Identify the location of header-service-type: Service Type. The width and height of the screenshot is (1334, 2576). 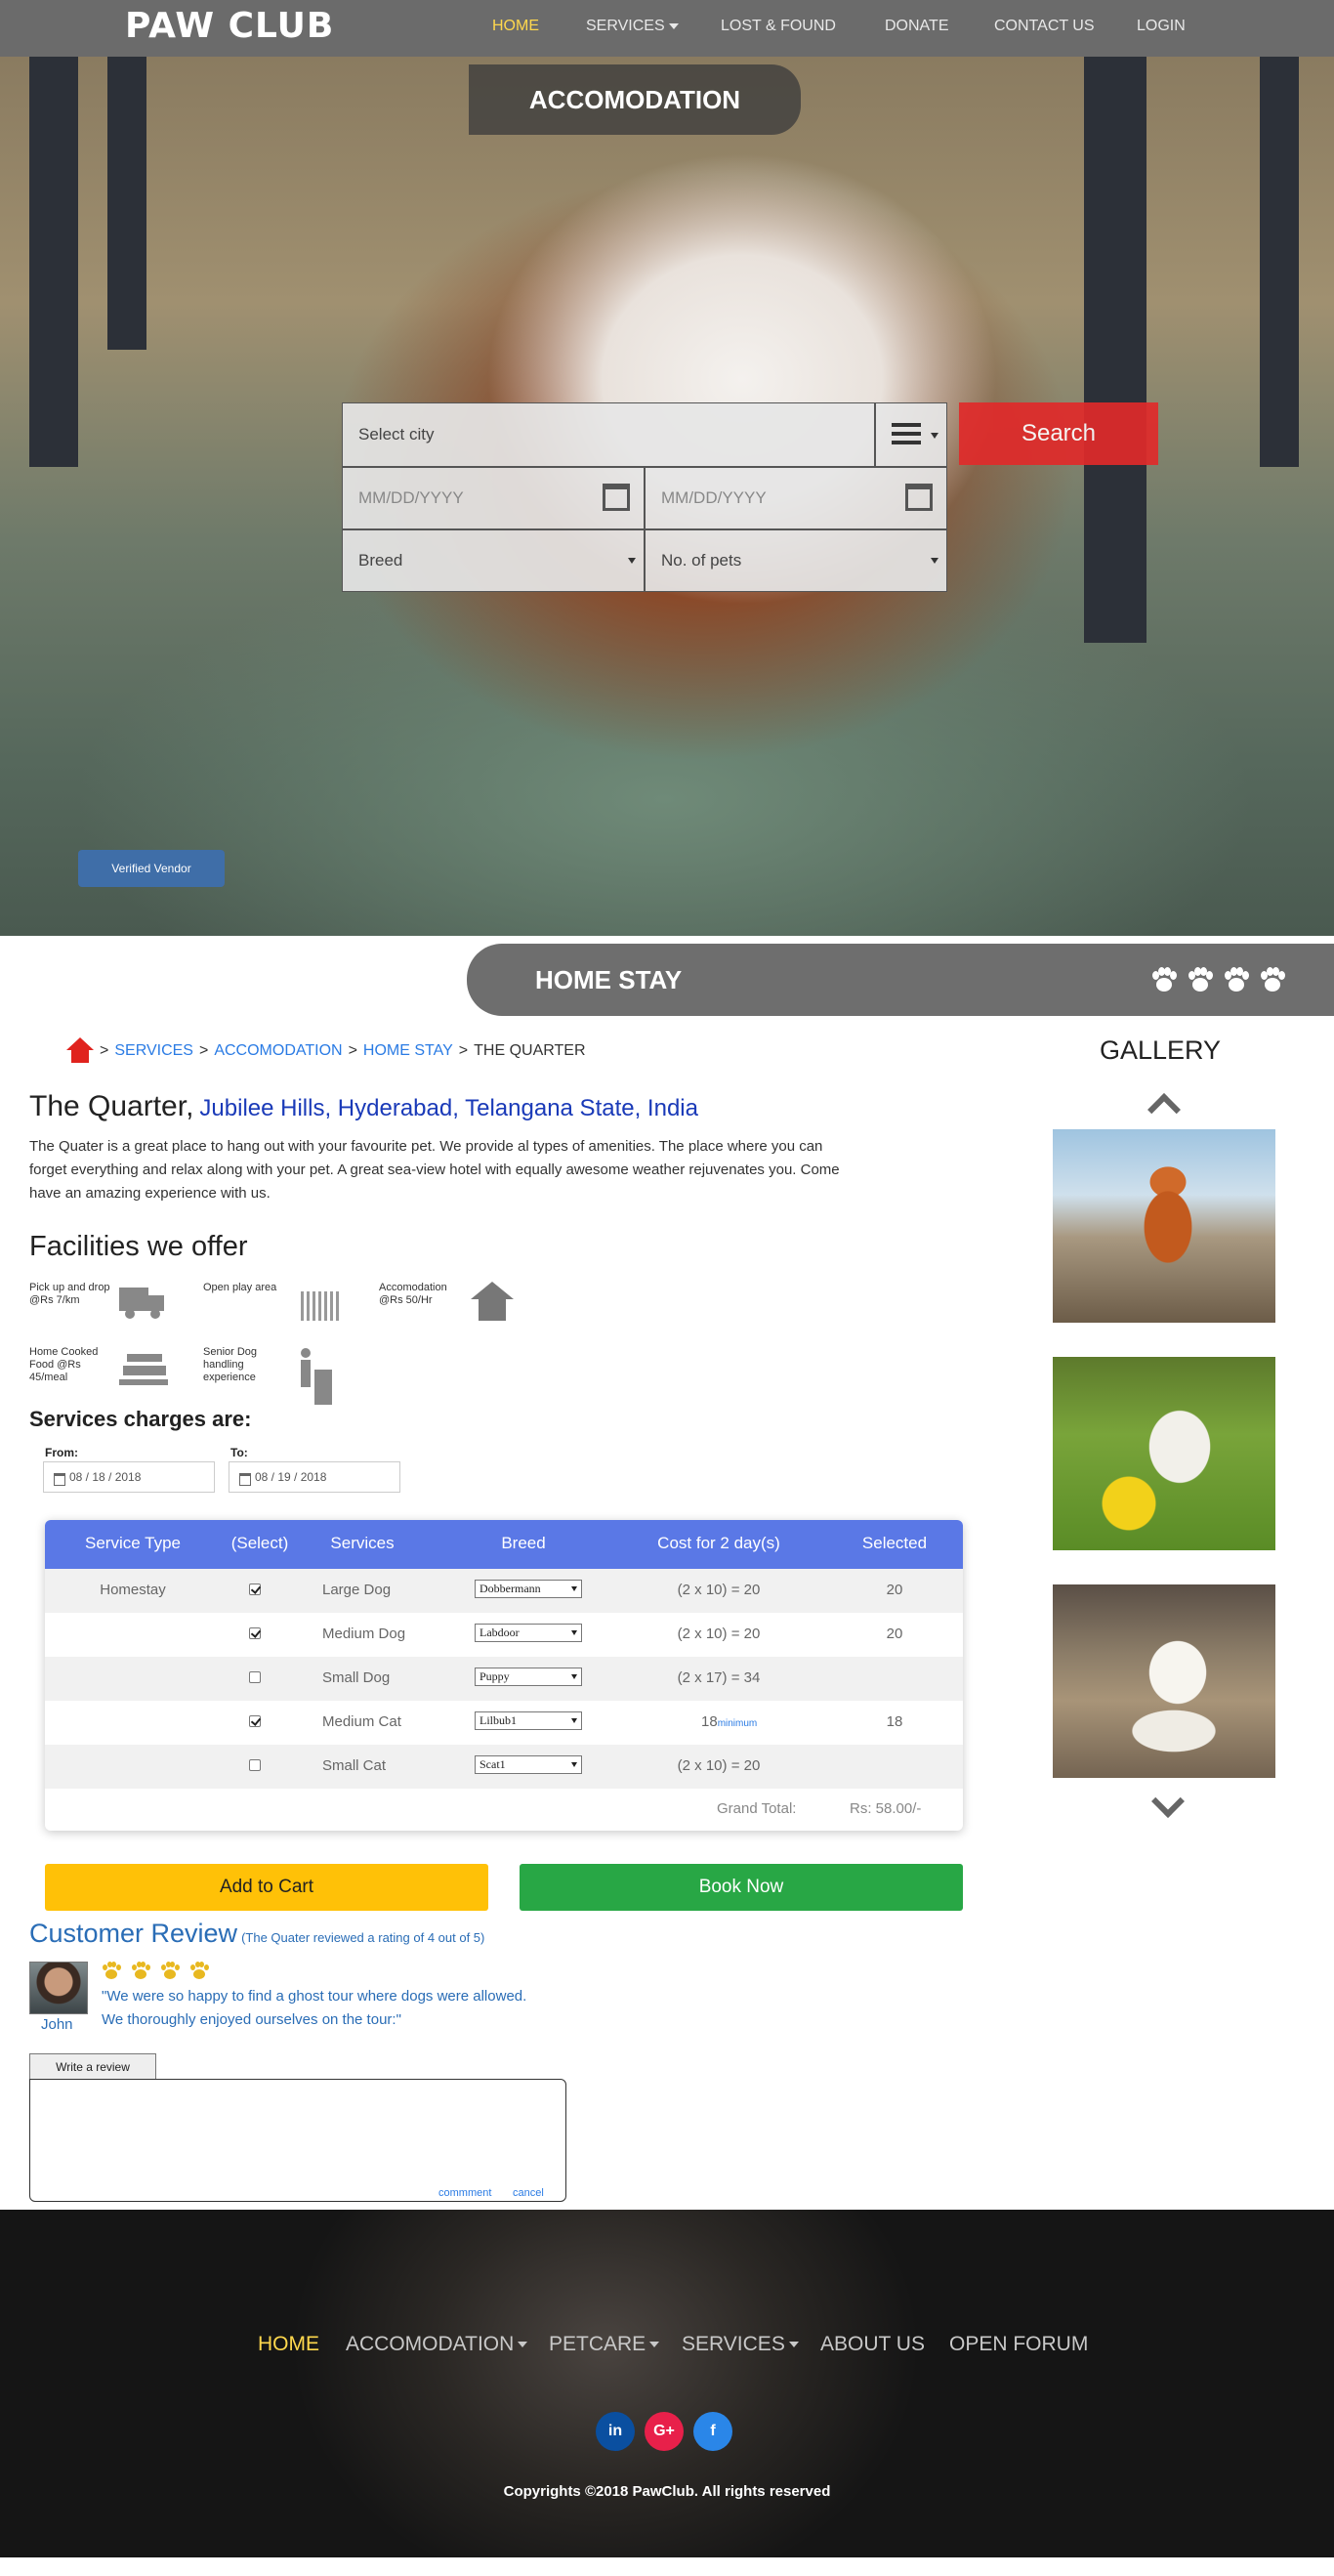
(133, 1543).